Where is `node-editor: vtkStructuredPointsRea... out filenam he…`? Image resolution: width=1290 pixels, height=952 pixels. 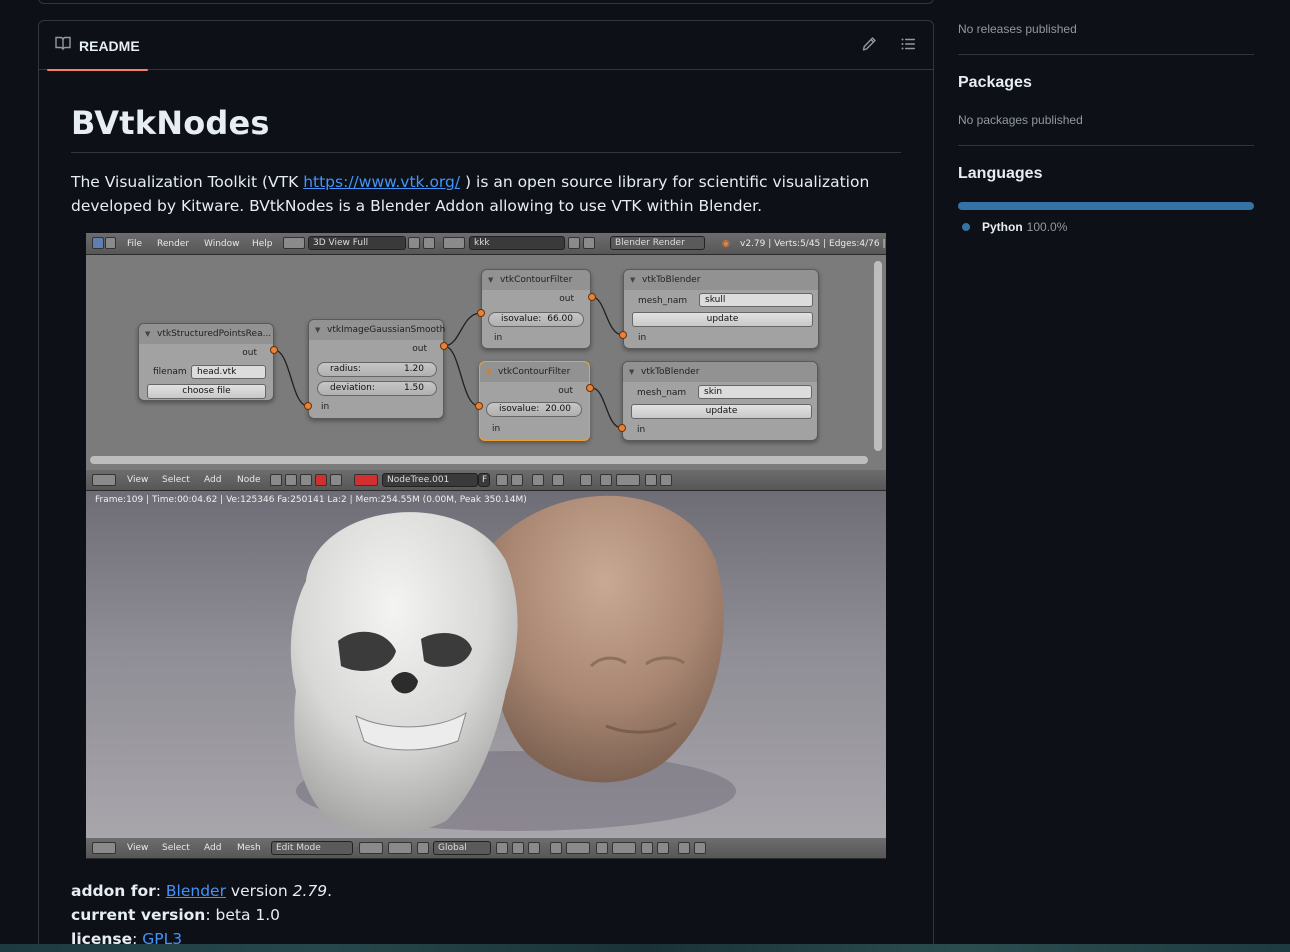
node-editor: vtkStructuredPointsRea... out filenam he… is located at coordinates (486, 362).